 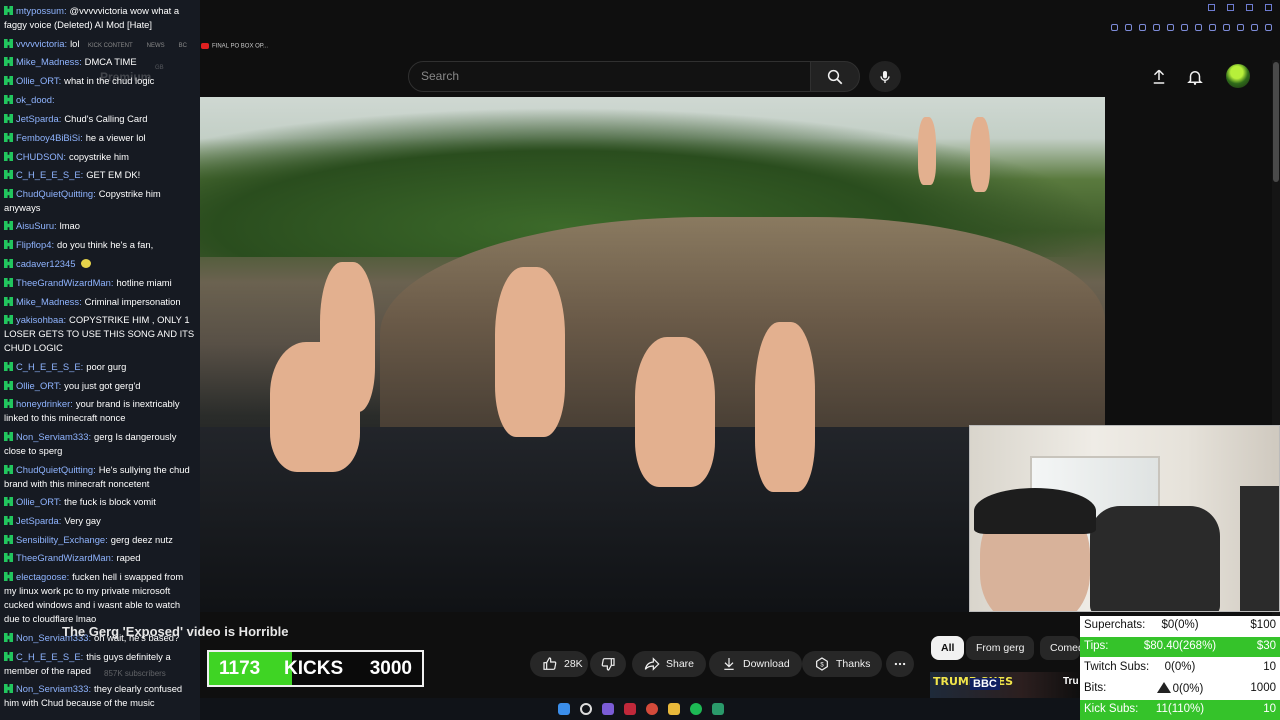 I want to click on shield-icon, so click(x=1156, y=27).